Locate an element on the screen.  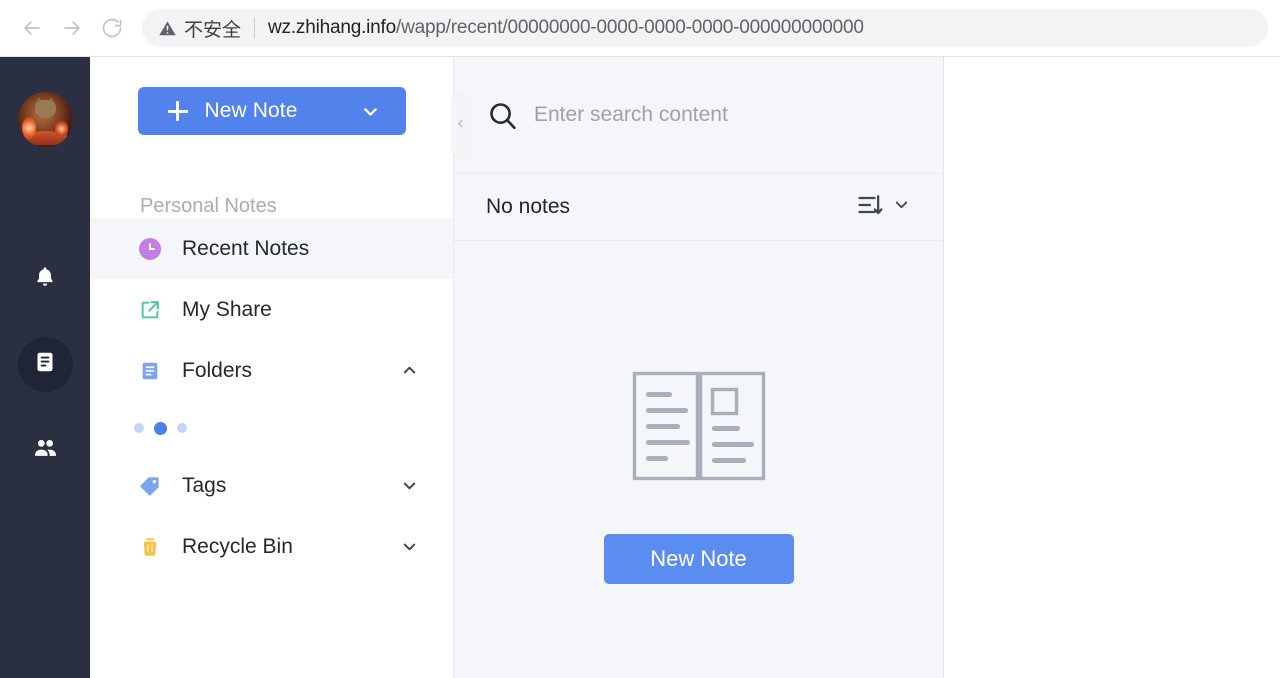
omnibox-divider is located at coordinates (255, 28).